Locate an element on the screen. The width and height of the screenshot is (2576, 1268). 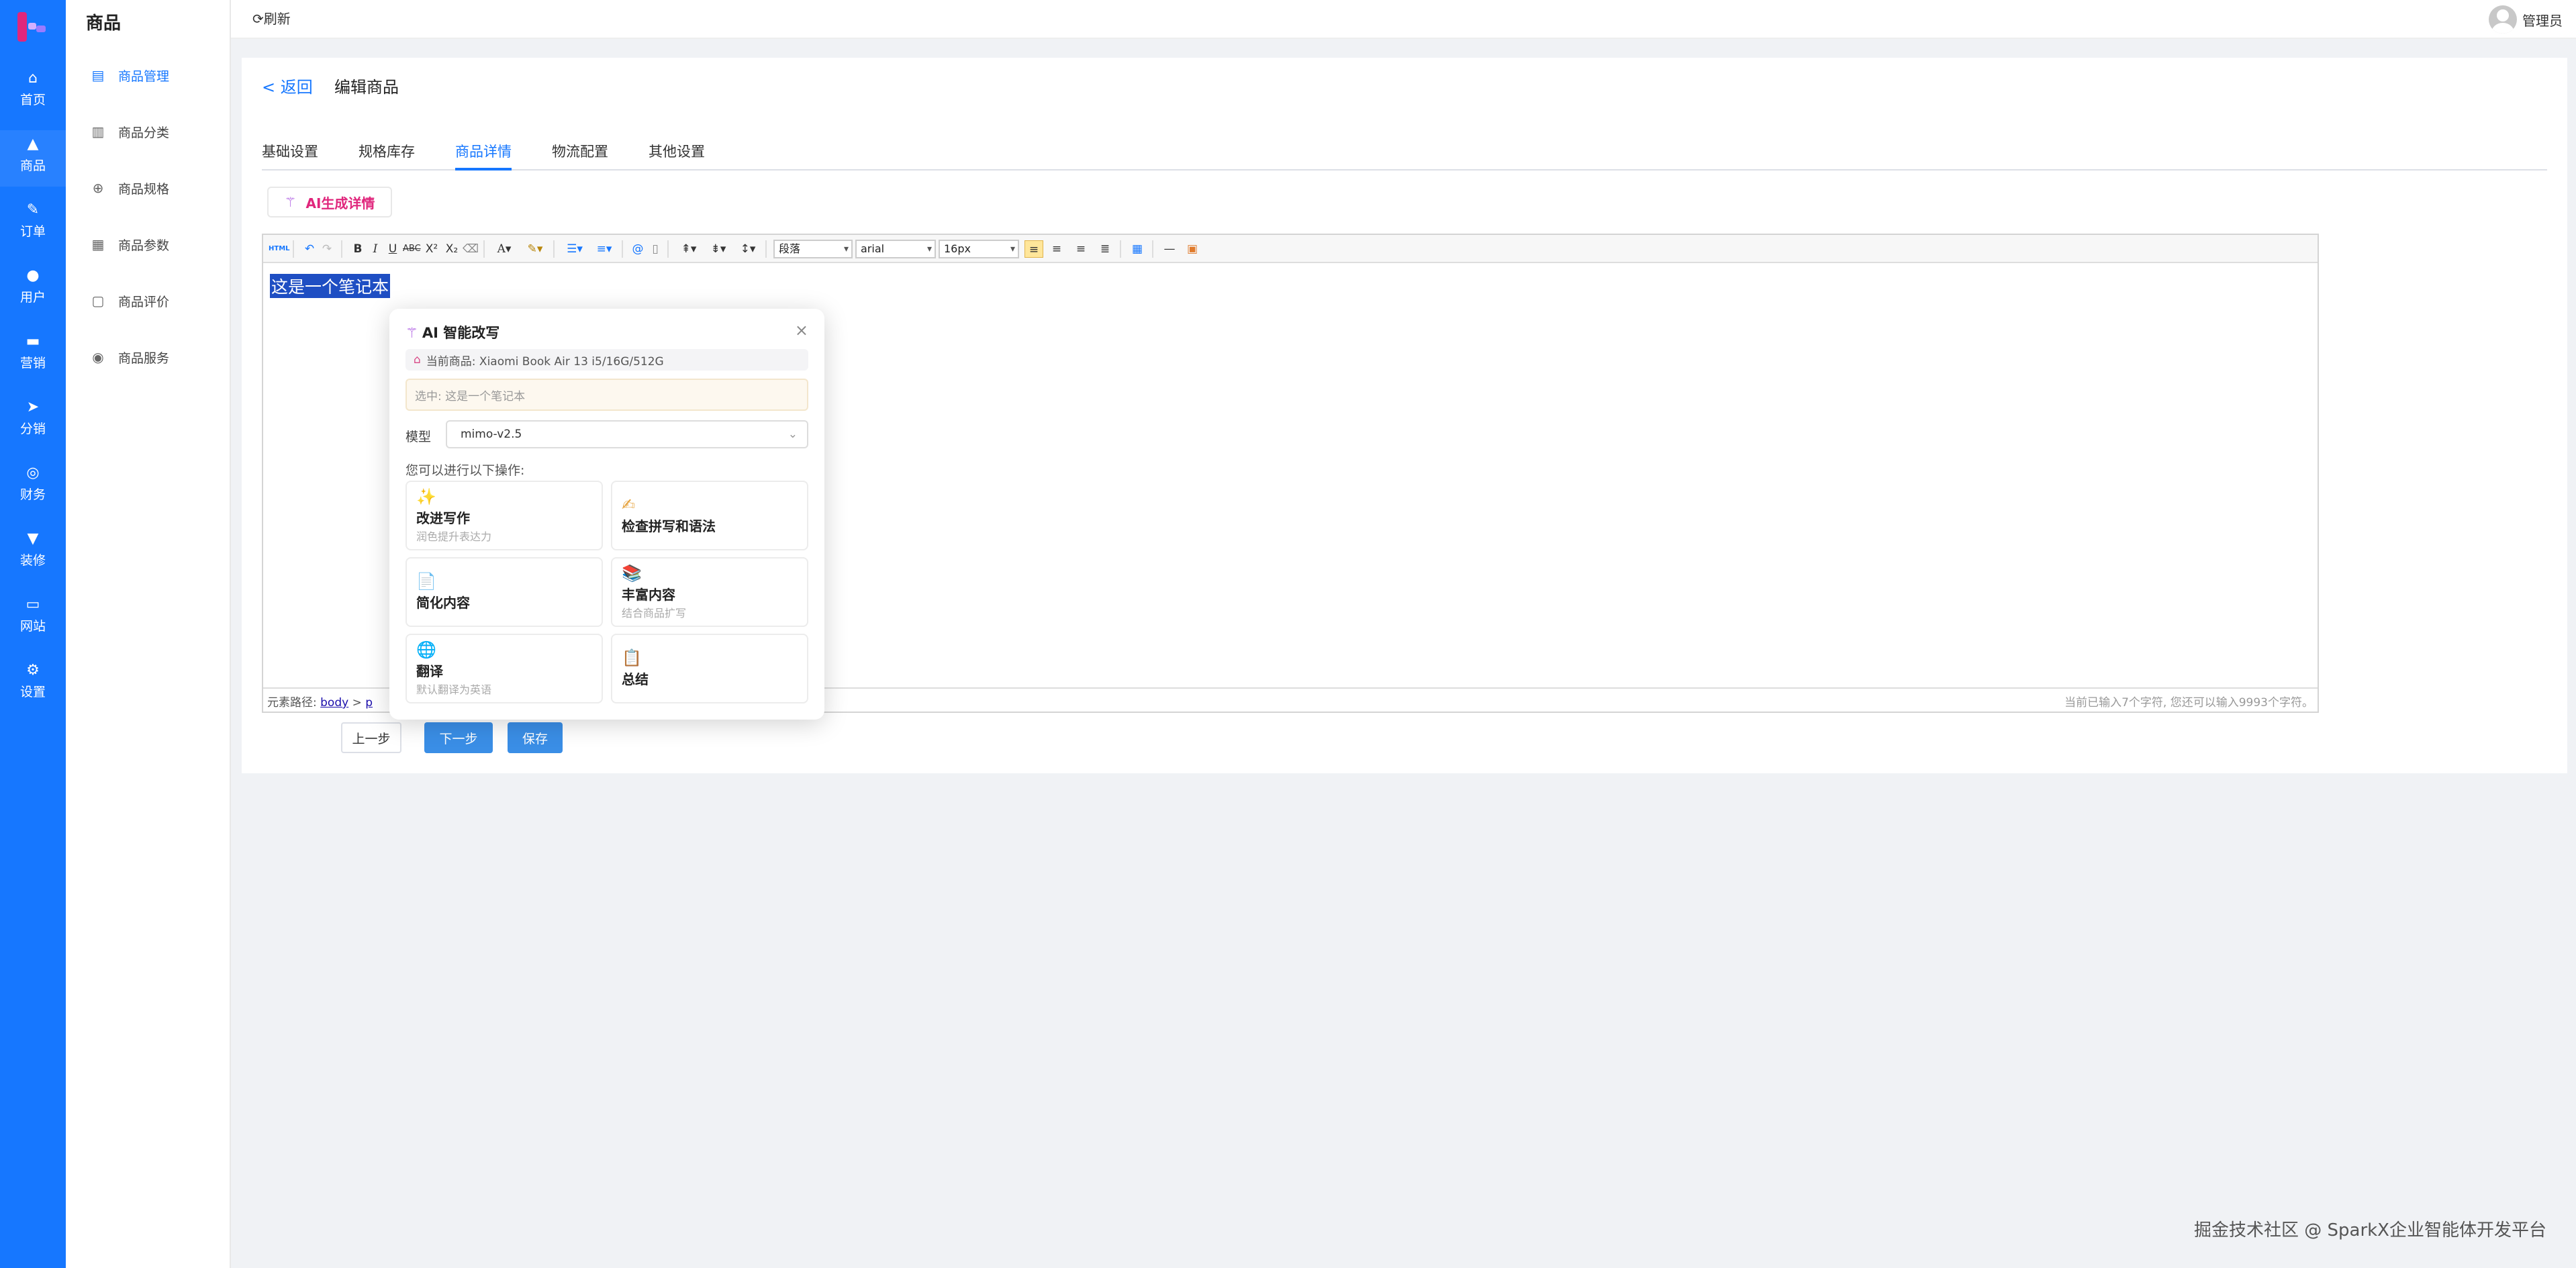
path-body-link: body is located at coordinates (334, 703).